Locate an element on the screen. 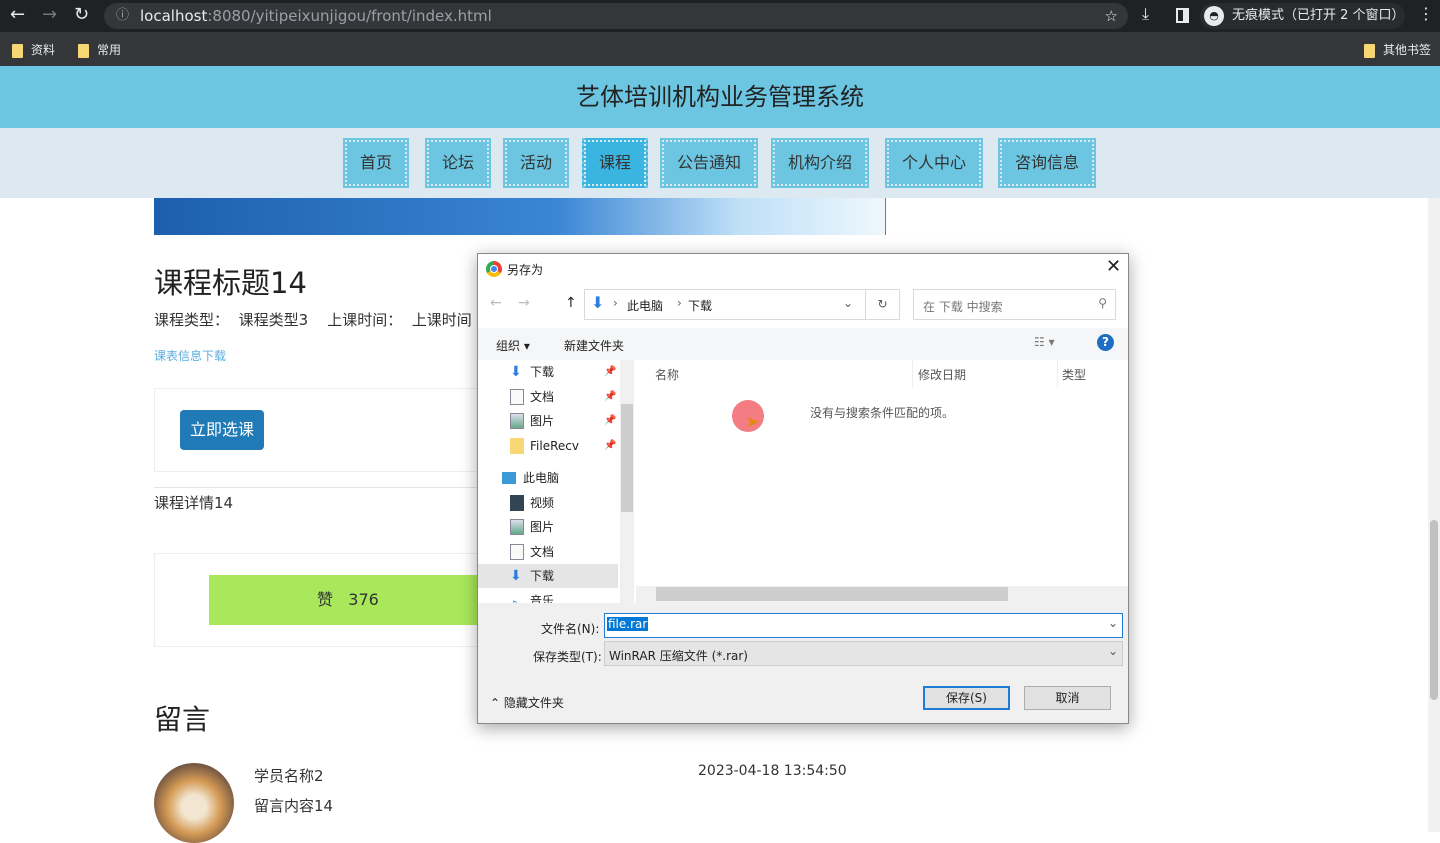  nav-activity: 活动 is located at coordinates (536, 163).